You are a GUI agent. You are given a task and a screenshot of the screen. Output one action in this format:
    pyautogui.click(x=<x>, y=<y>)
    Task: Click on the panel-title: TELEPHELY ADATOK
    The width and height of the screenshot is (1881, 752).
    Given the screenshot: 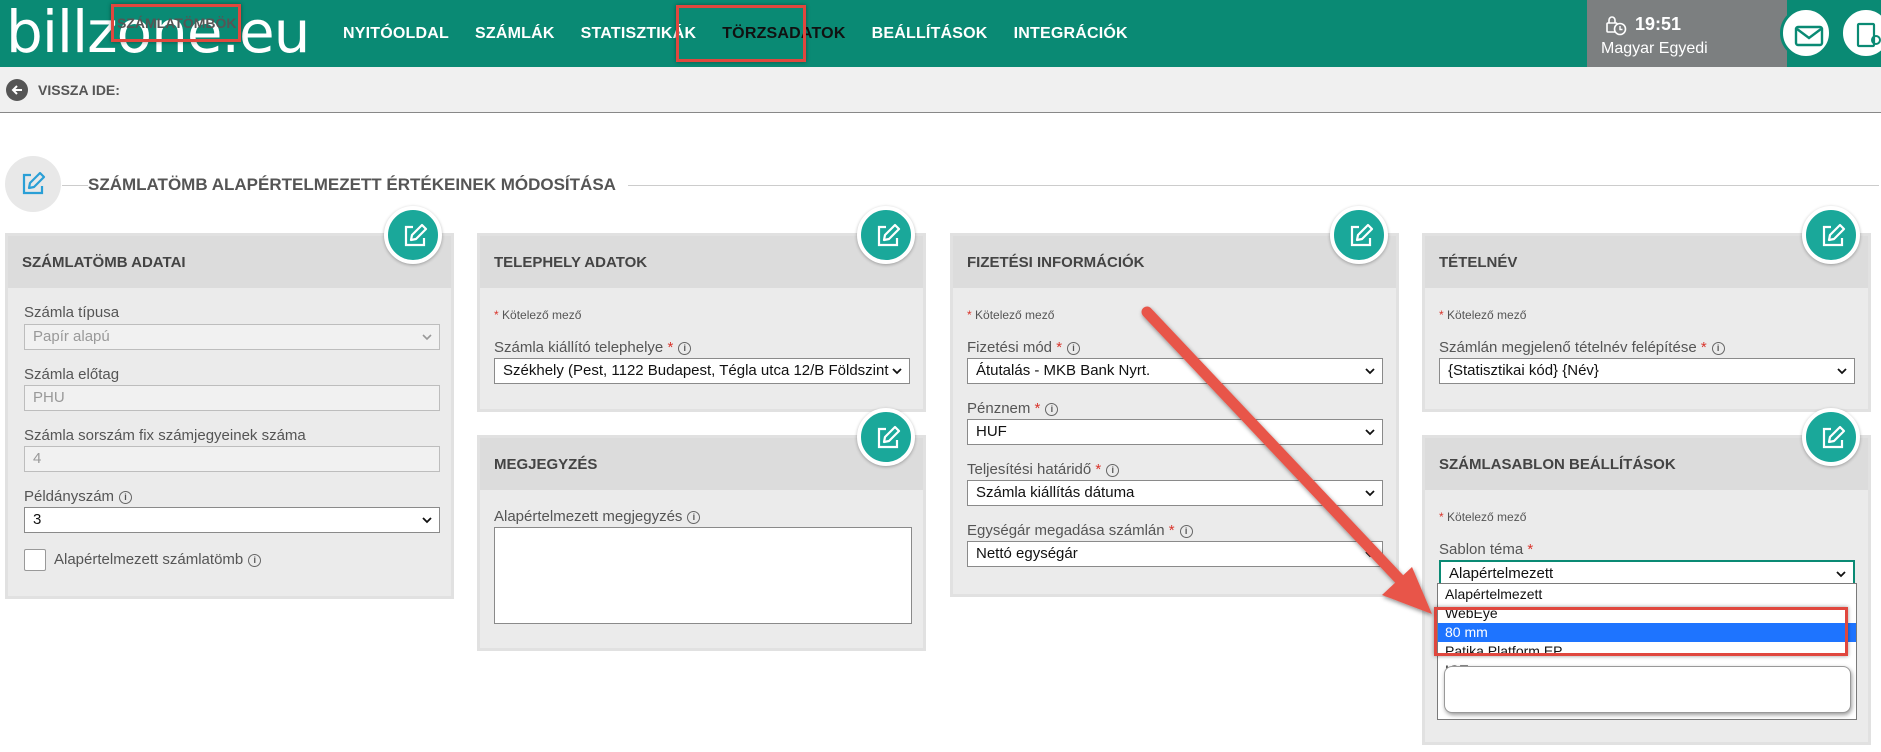 What is the action you would take?
    pyautogui.click(x=571, y=262)
    